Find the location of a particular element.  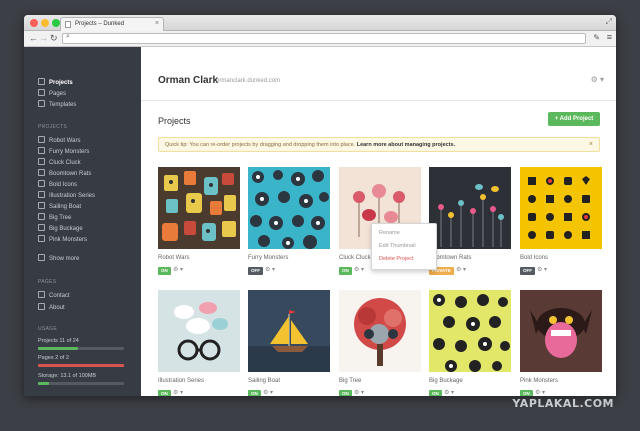

sidebar-project-item: Pink Monsters is located at coordinates (62, 240).